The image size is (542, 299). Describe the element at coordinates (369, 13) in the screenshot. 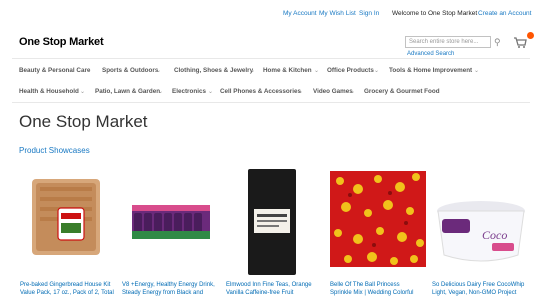

I see `sign-in-link: Sign In` at that location.